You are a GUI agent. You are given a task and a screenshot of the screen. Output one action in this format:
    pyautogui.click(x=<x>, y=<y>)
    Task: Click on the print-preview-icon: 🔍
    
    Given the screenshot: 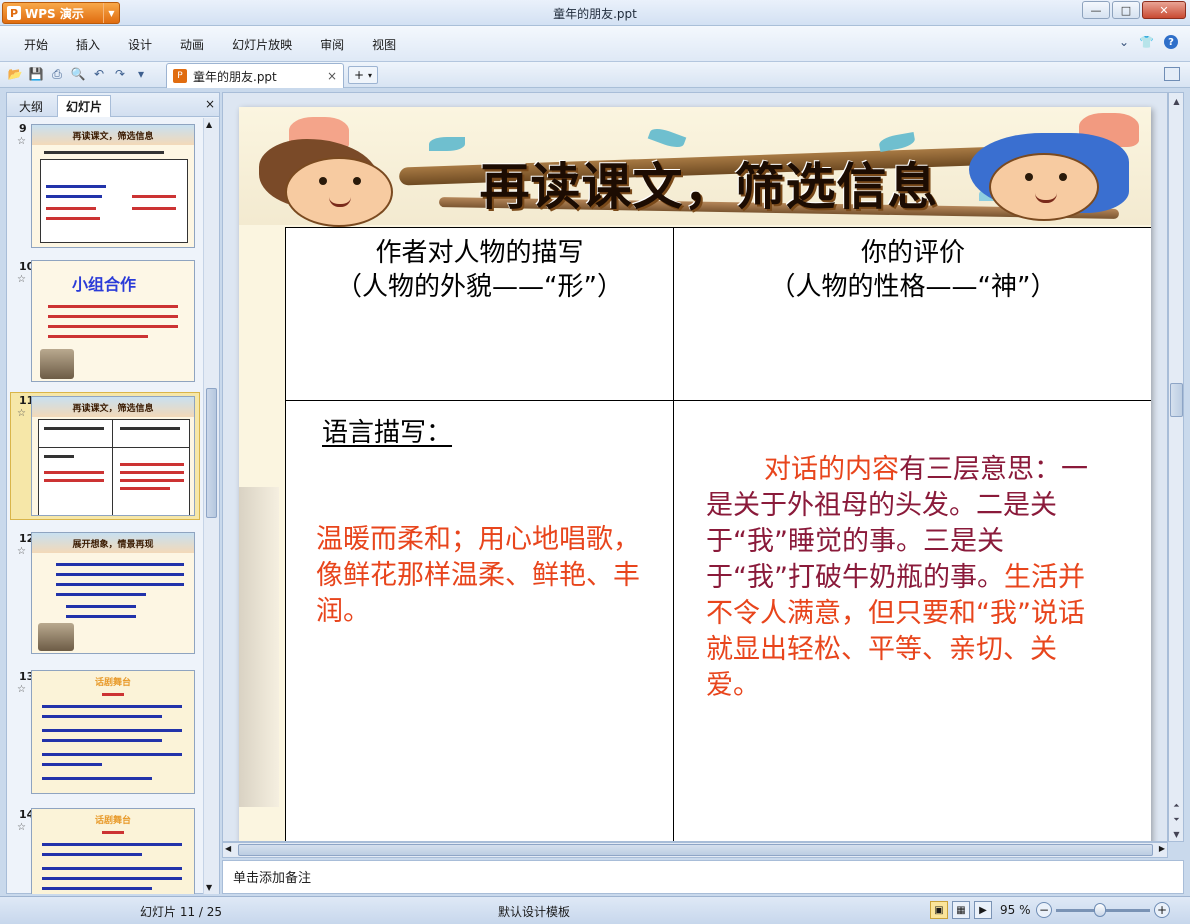 What is the action you would take?
    pyautogui.click(x=78, y=74)
    